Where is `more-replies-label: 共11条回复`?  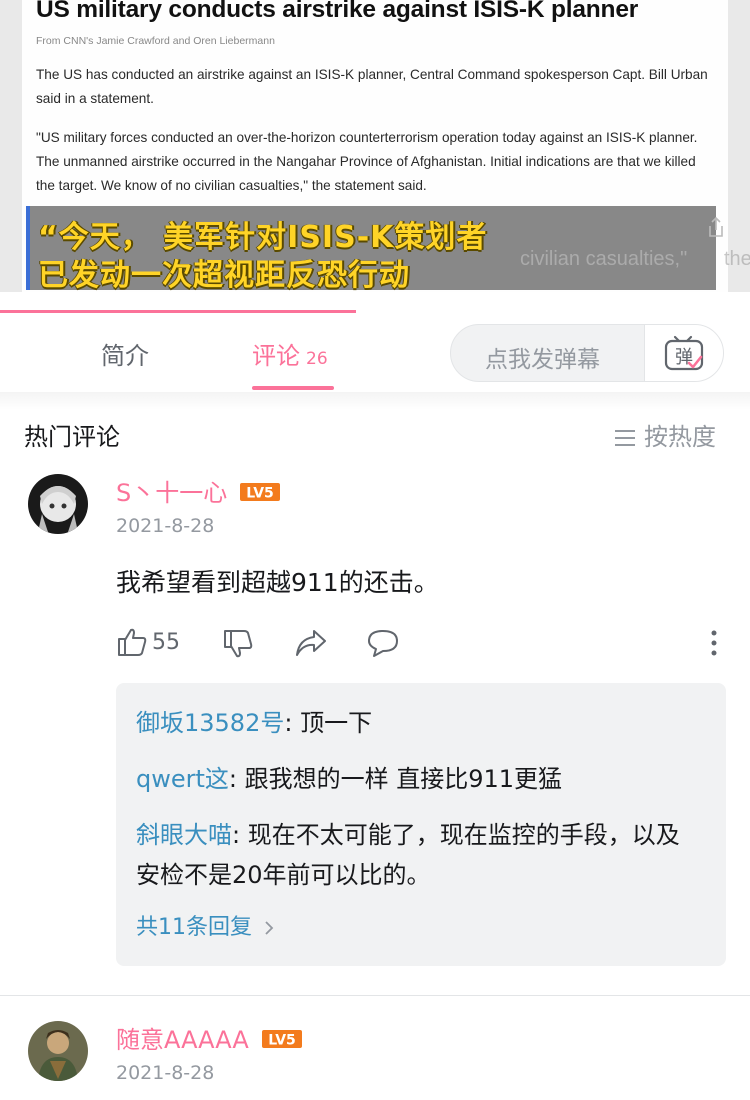 more-replies-label: 共11条回复 is located at coordinates (194, 927).